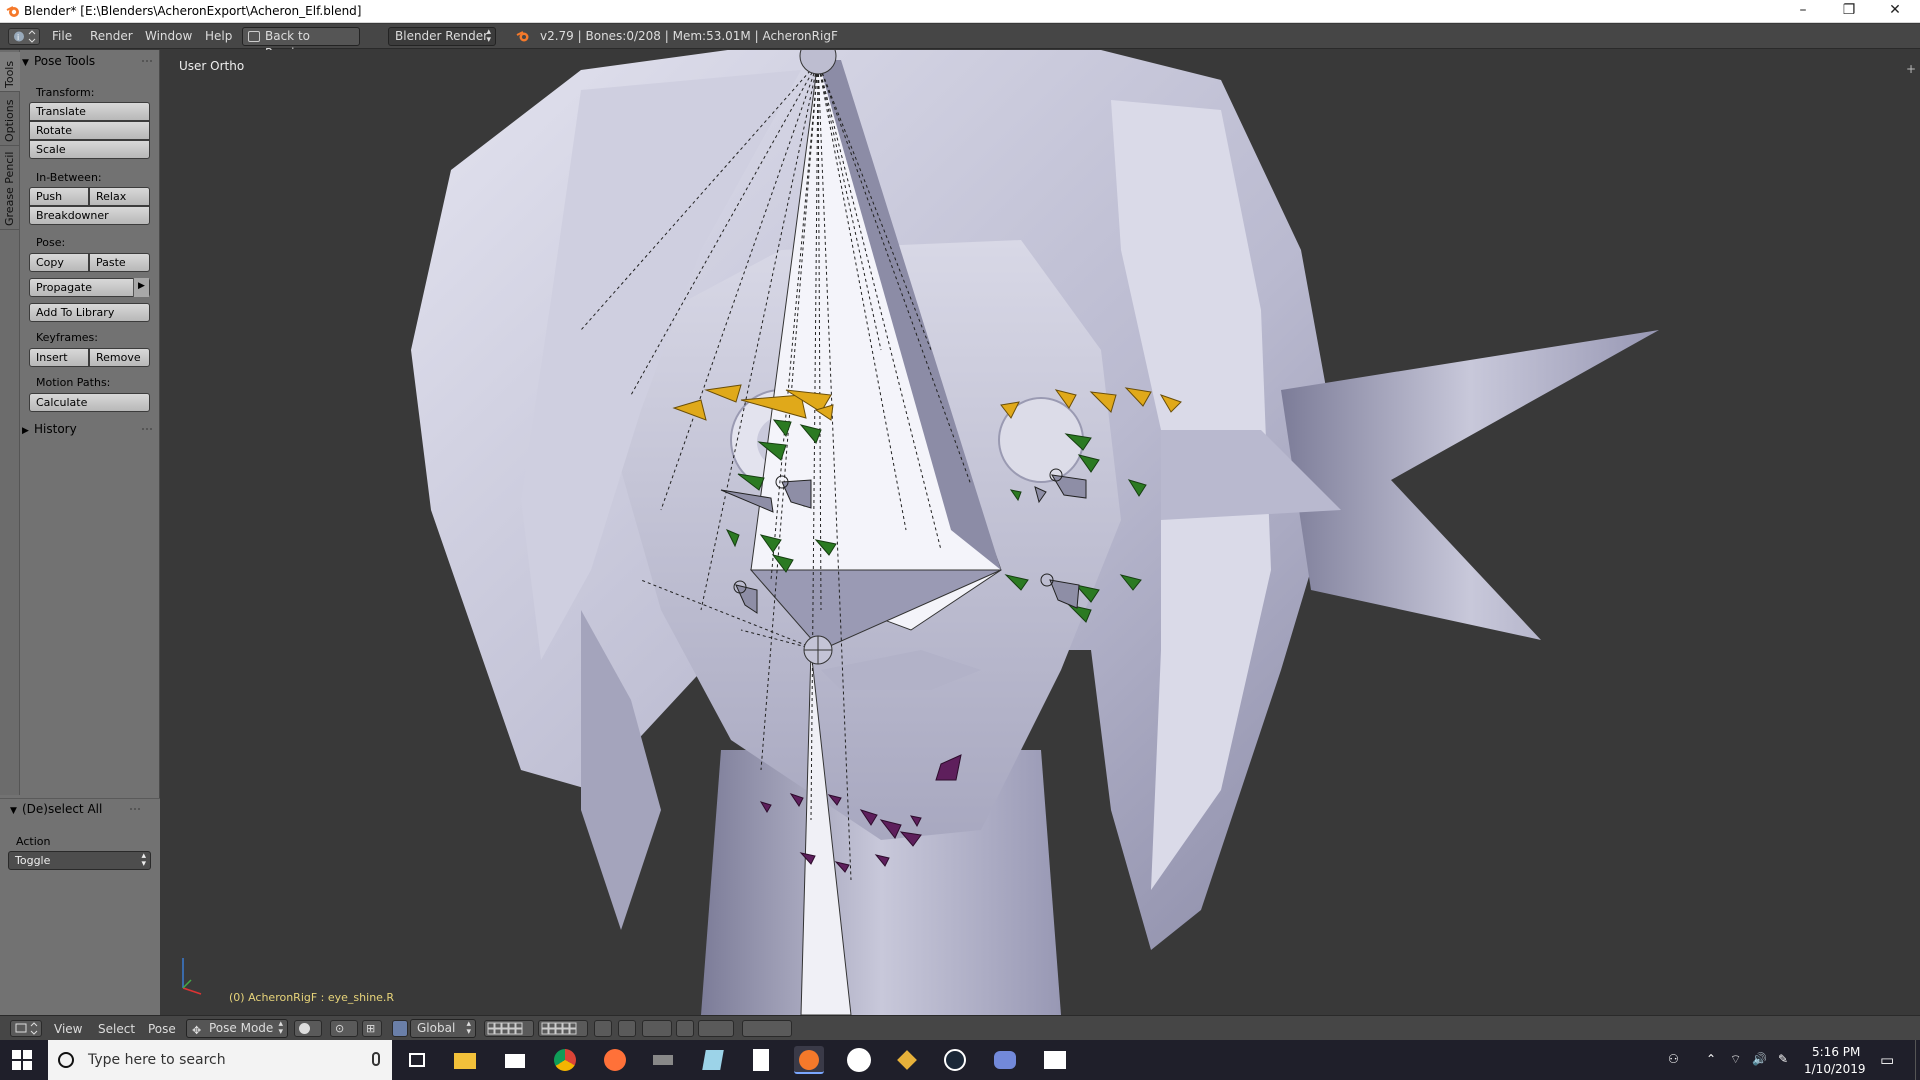 This screenshot has height=1080, width=1920. Describe the element at coordinates (33, 841) in the screenshot. I see `action-label: Action` at that location.